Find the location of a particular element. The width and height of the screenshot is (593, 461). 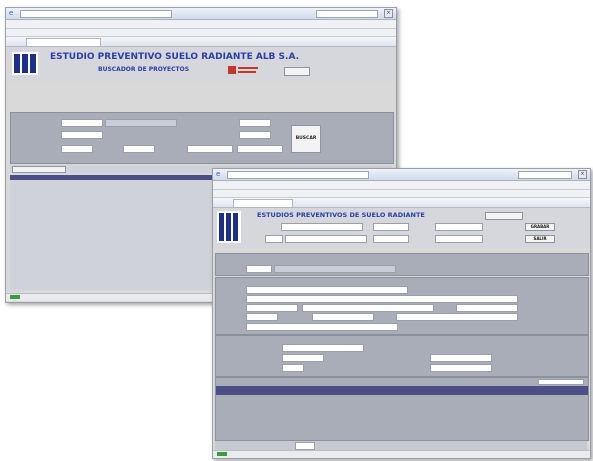

page-subtitle: BUSCADOR DE PROYECTOS is located at coordinates (144, 69).